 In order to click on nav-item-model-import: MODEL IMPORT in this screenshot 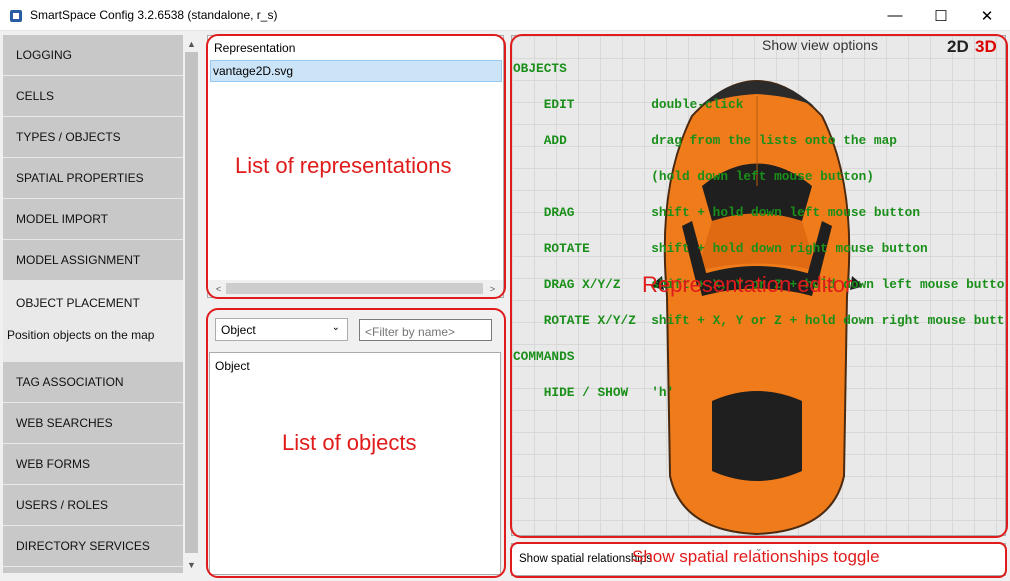, I will do `click(93, 219)`.